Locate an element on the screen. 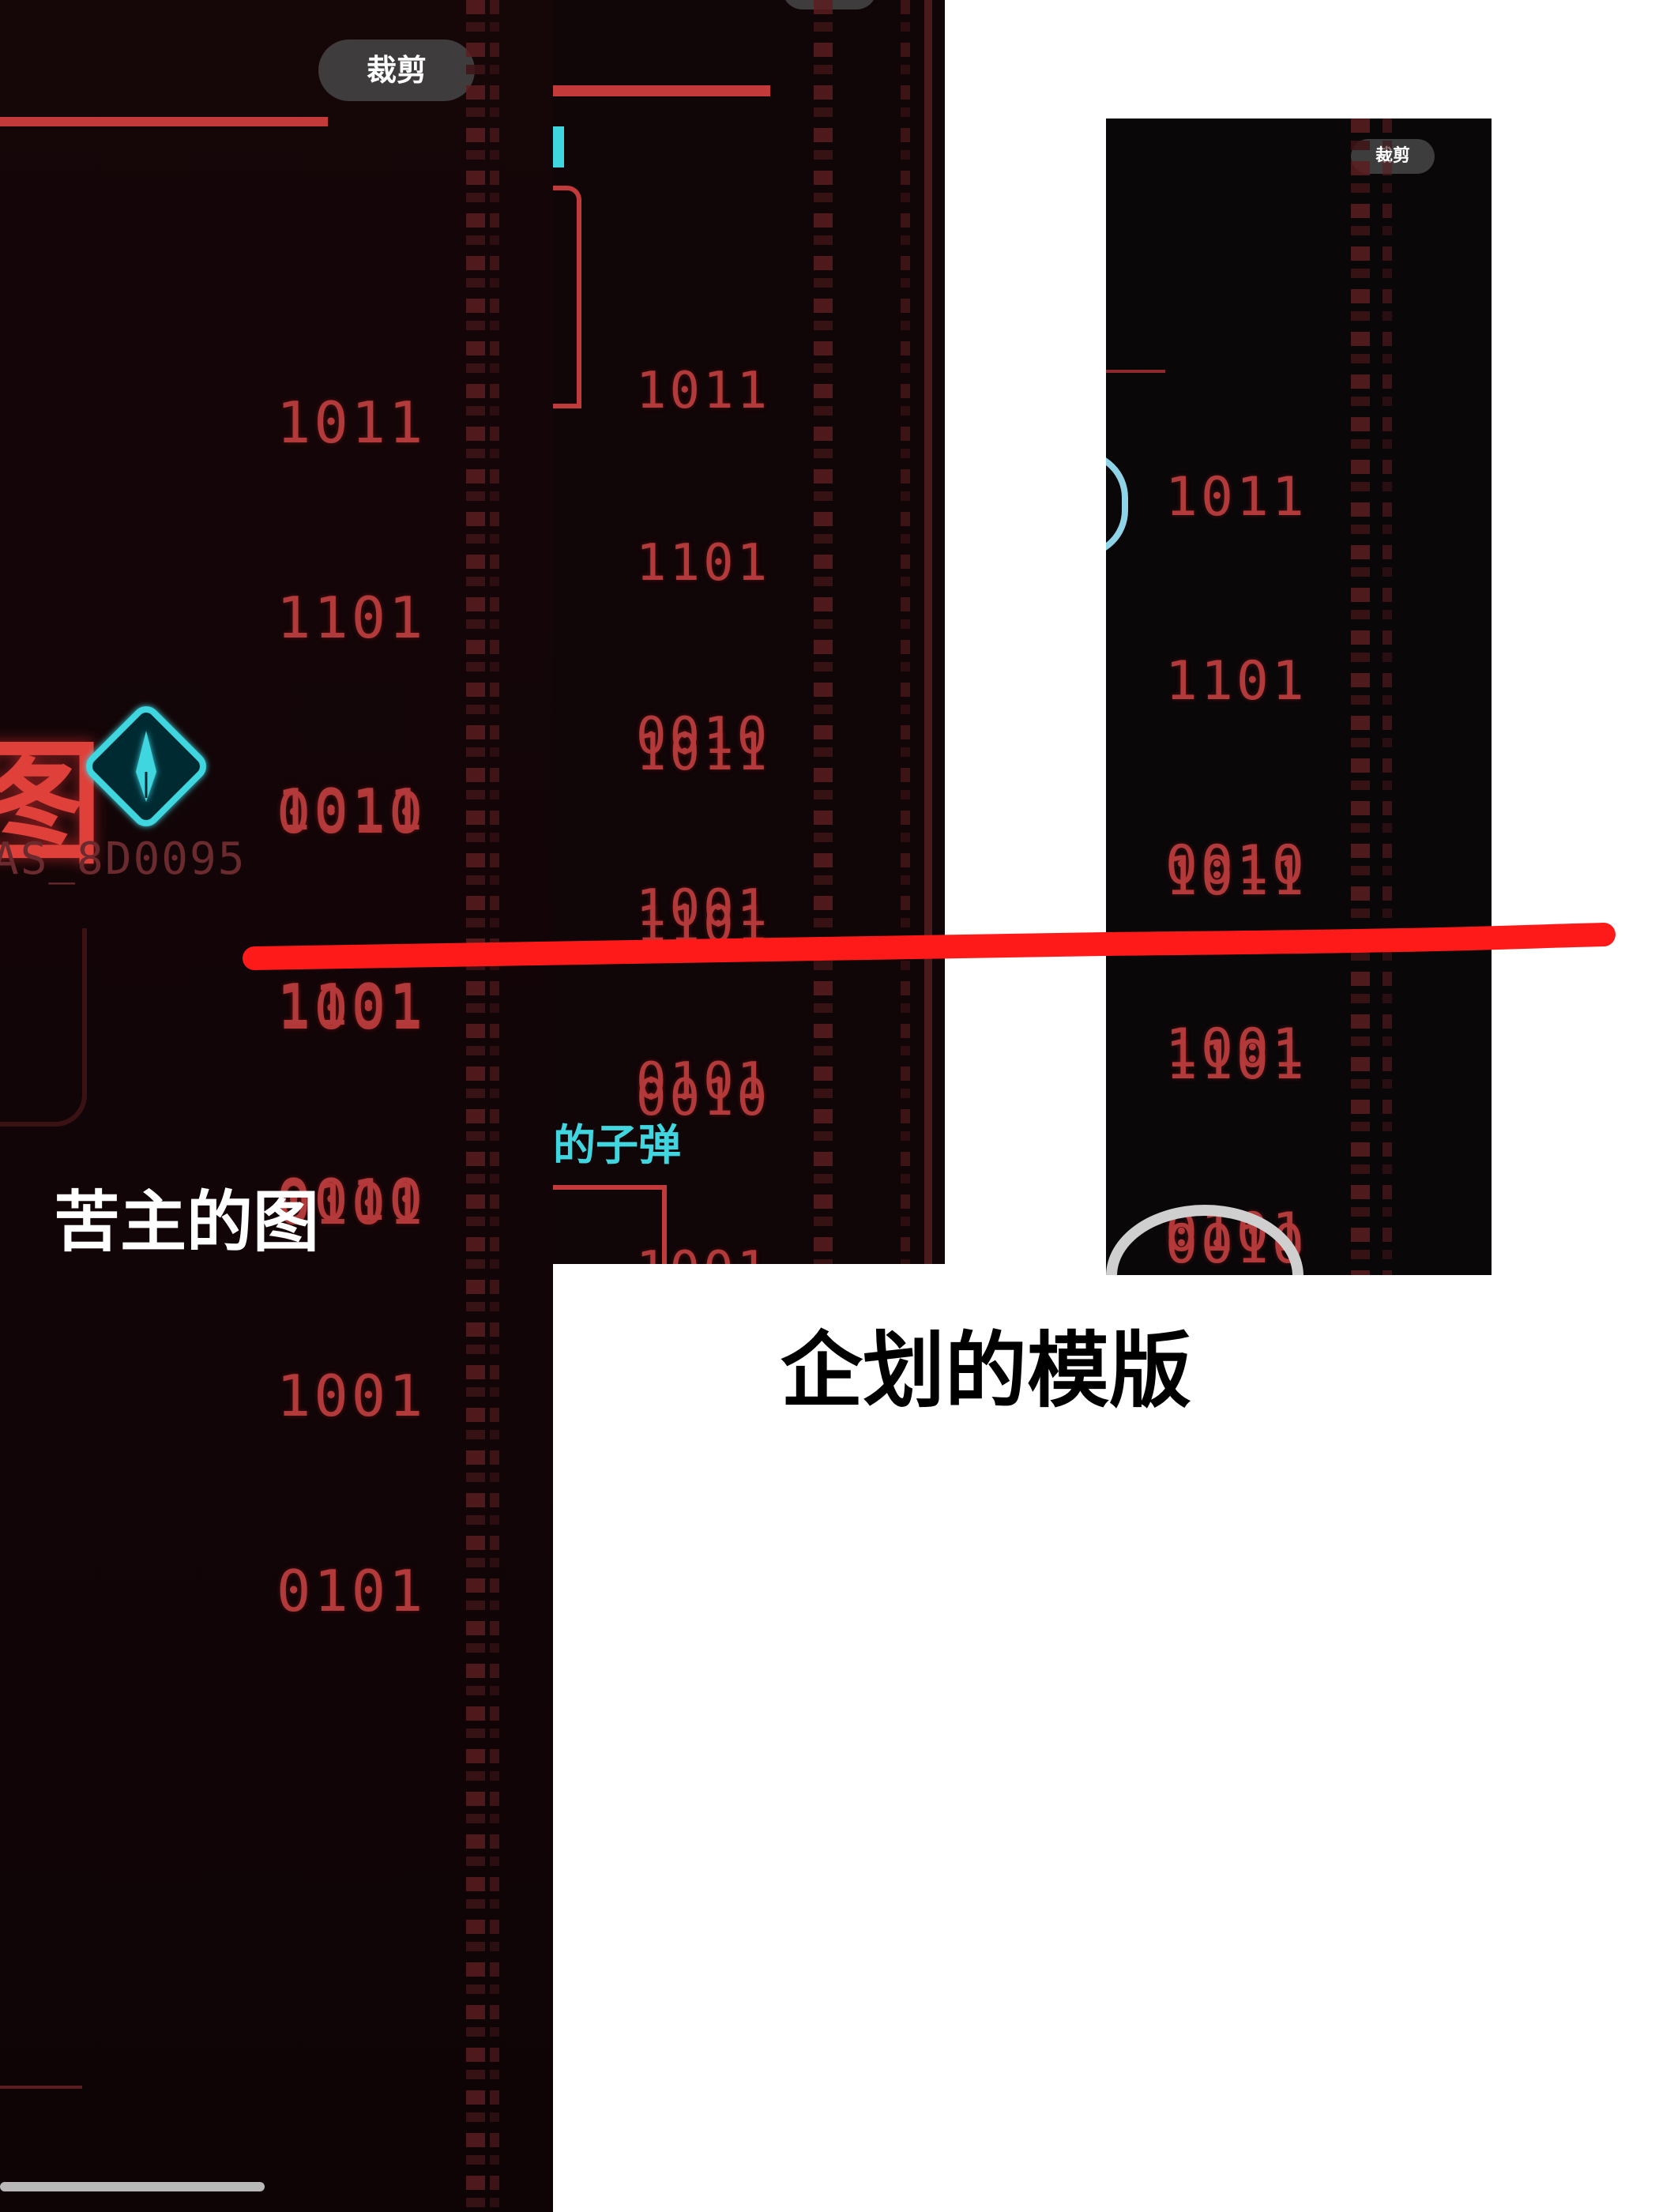 This screenshot has width=1659, height=2212. bottom-divider is located at coordinates (41, 2088).